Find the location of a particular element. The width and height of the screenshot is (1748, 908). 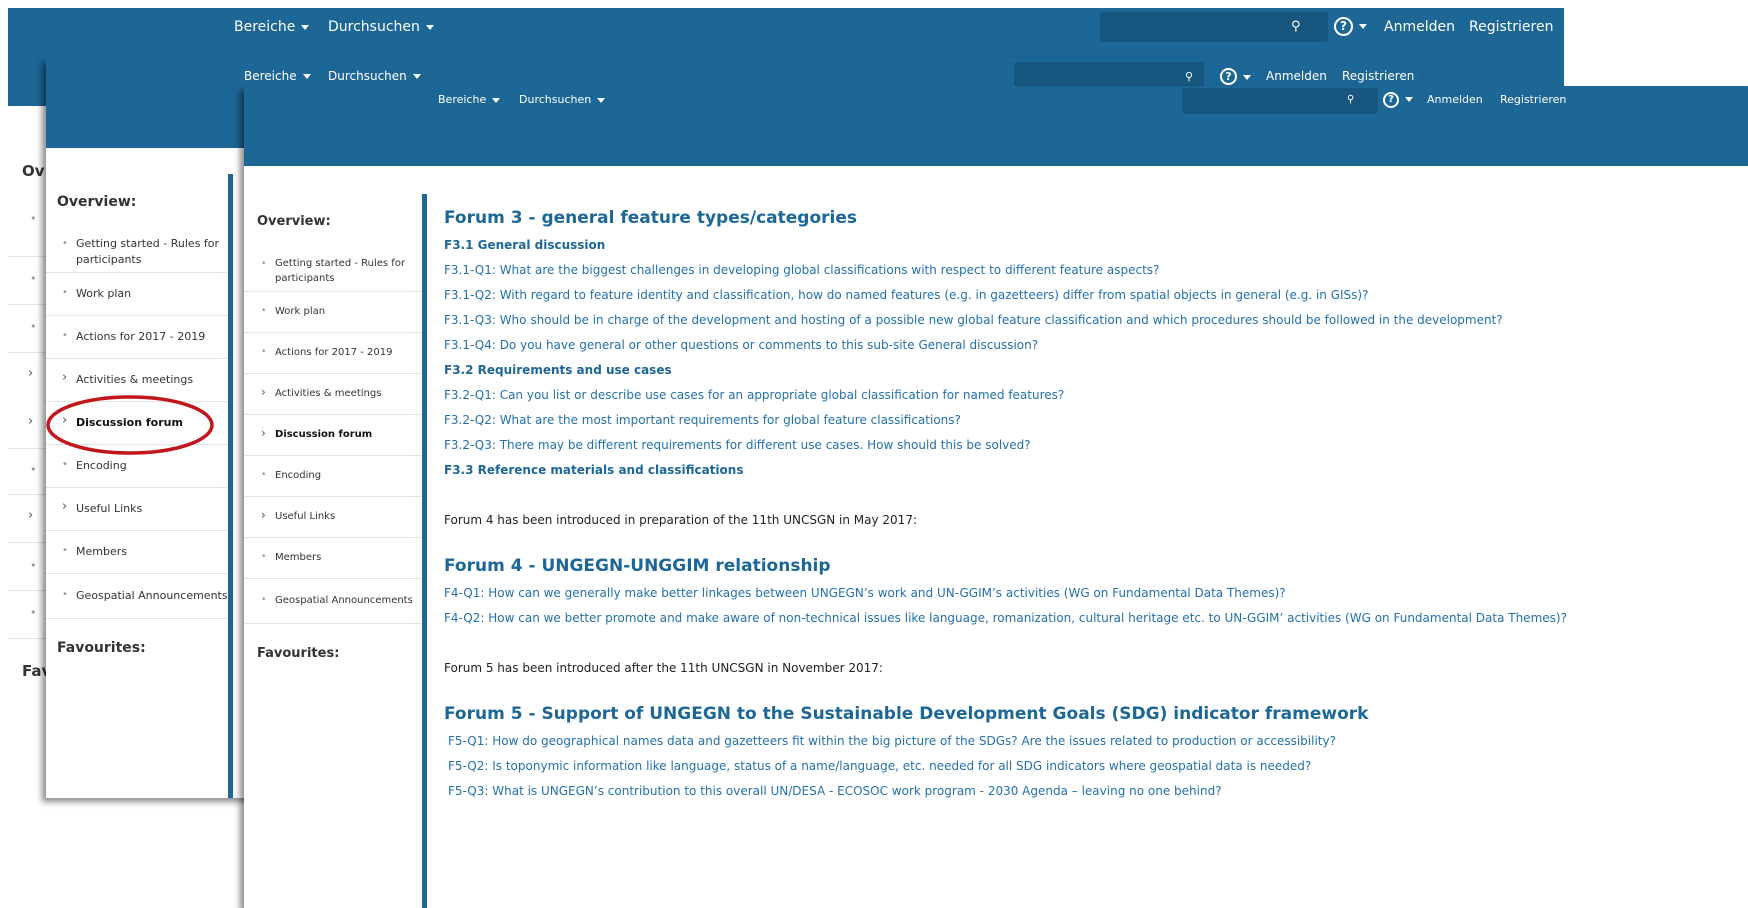

forum4-title: Forum 4 - UNGEGN-UNGGIM relationship is located at coordinates (637, 566).